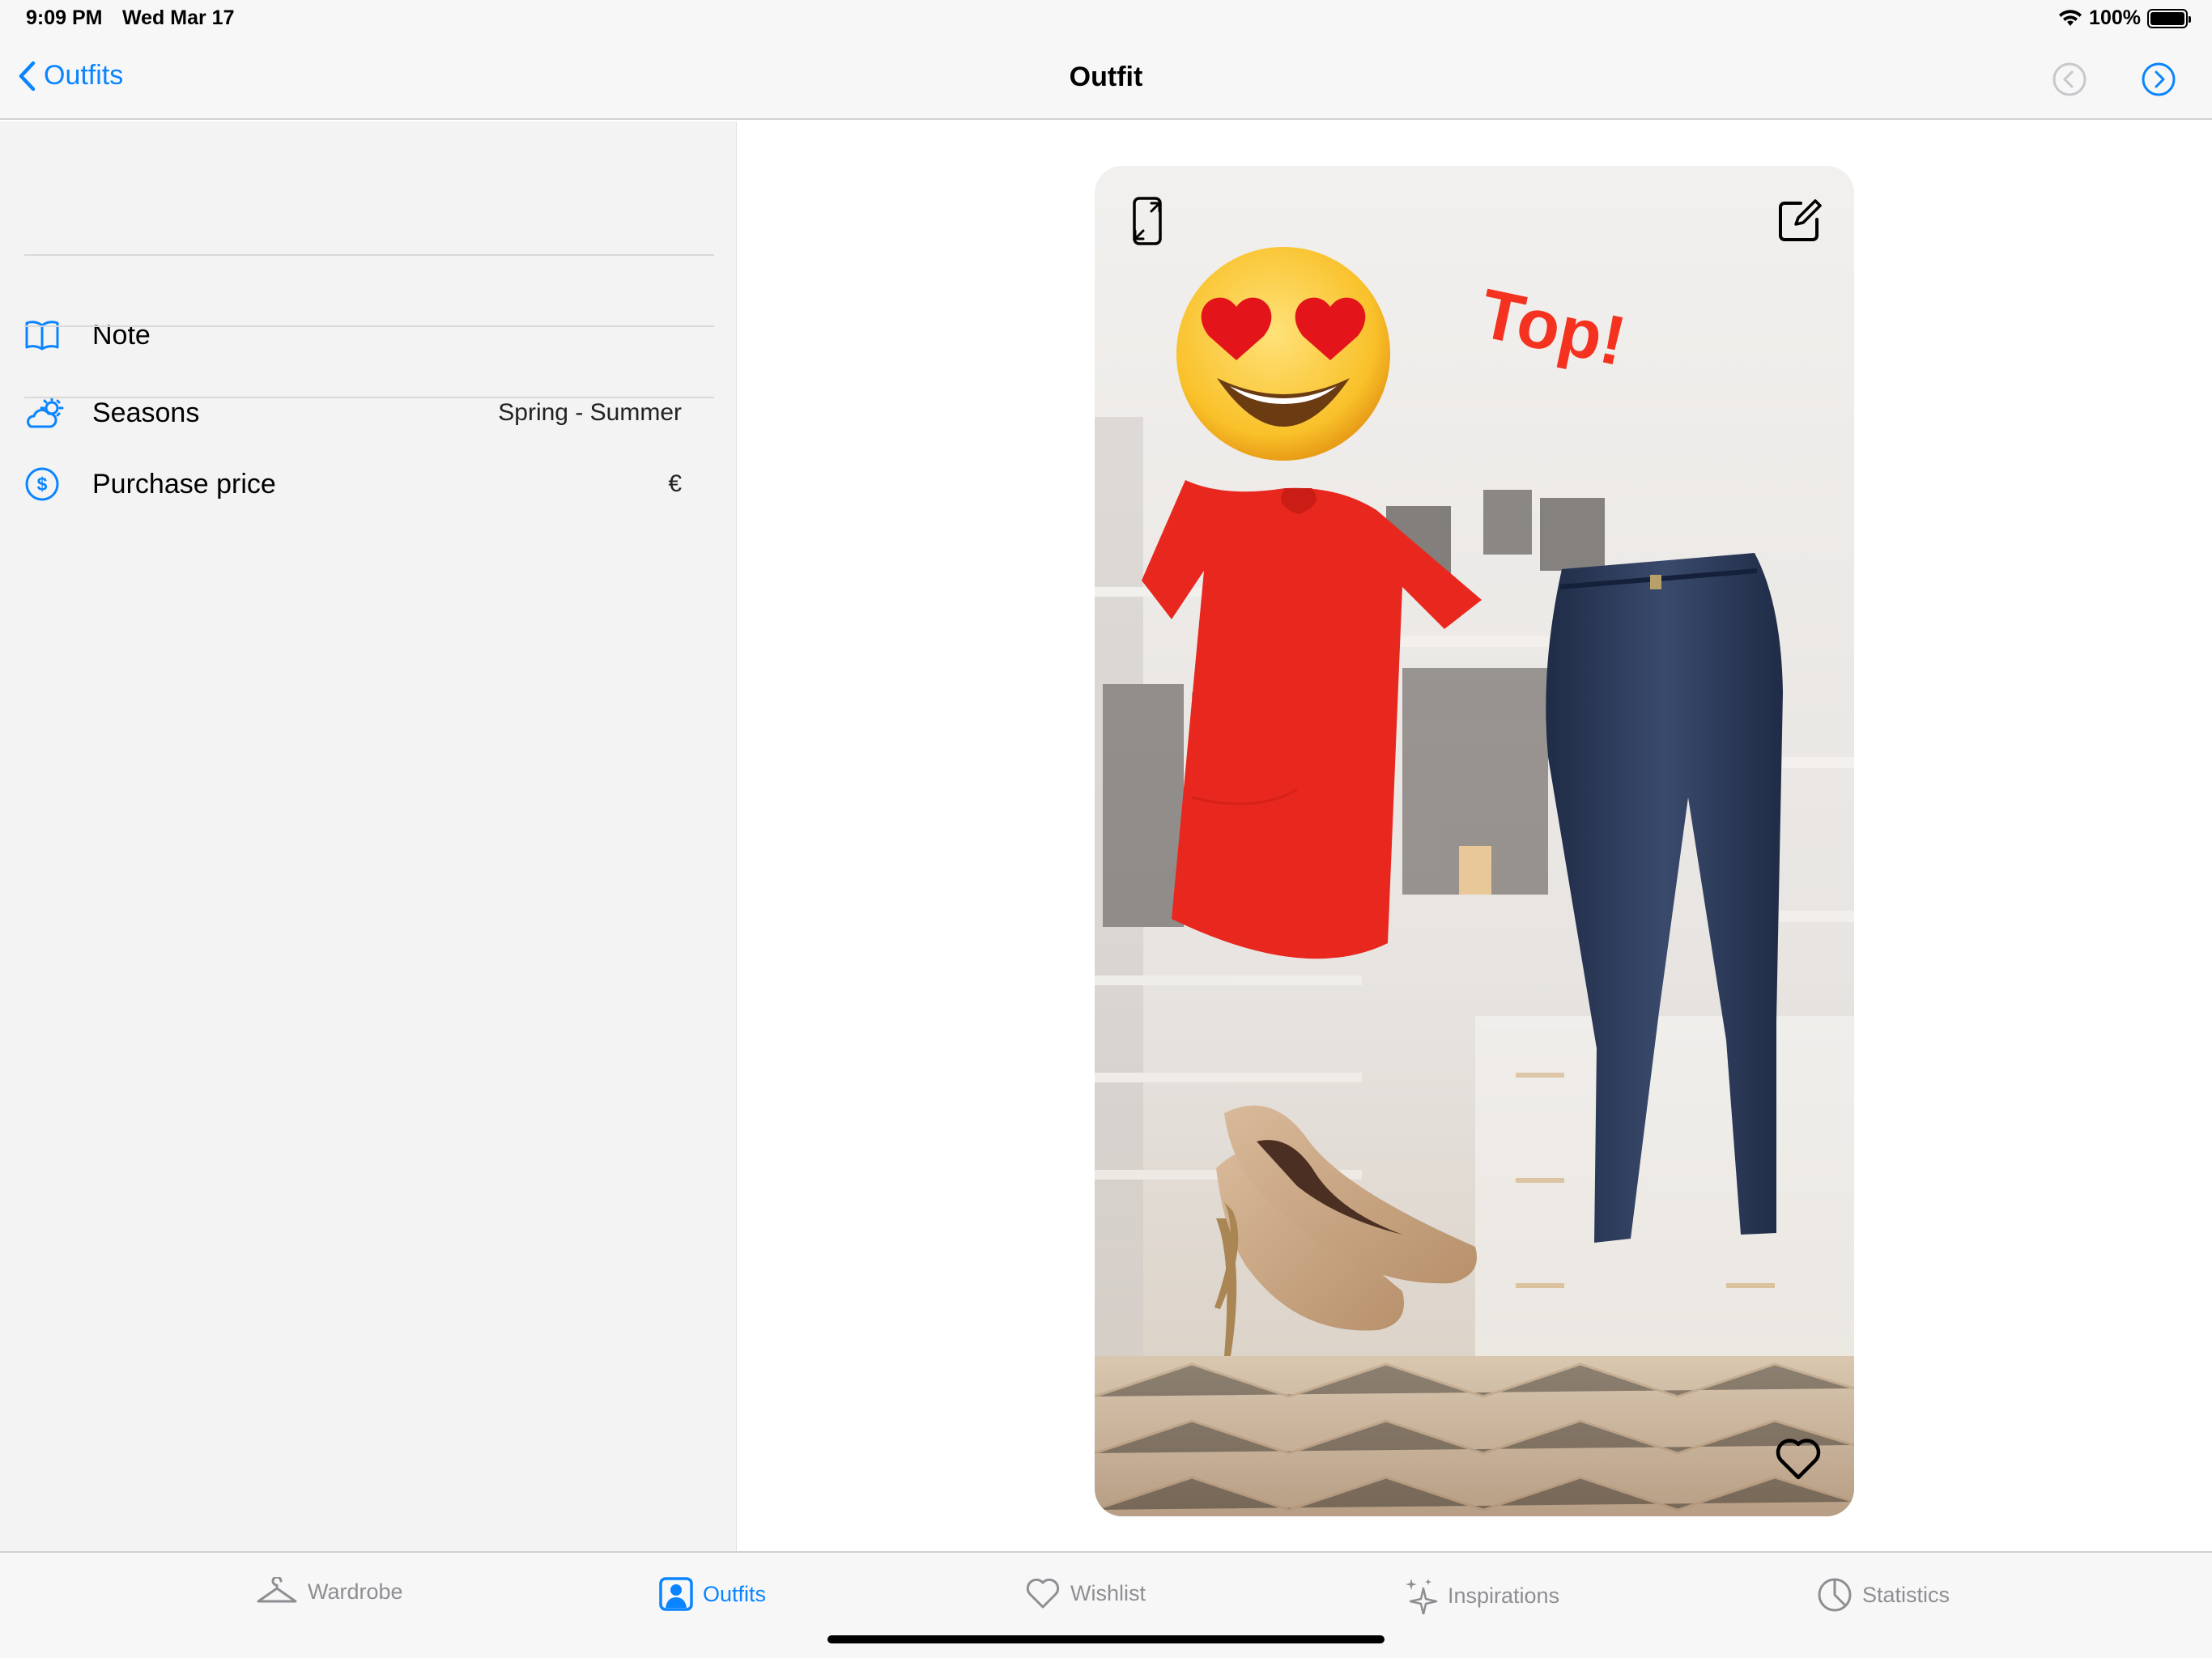 The height and width of the screenshot is (1658, 2212). I want to click on book-icon, so click(42, 336).